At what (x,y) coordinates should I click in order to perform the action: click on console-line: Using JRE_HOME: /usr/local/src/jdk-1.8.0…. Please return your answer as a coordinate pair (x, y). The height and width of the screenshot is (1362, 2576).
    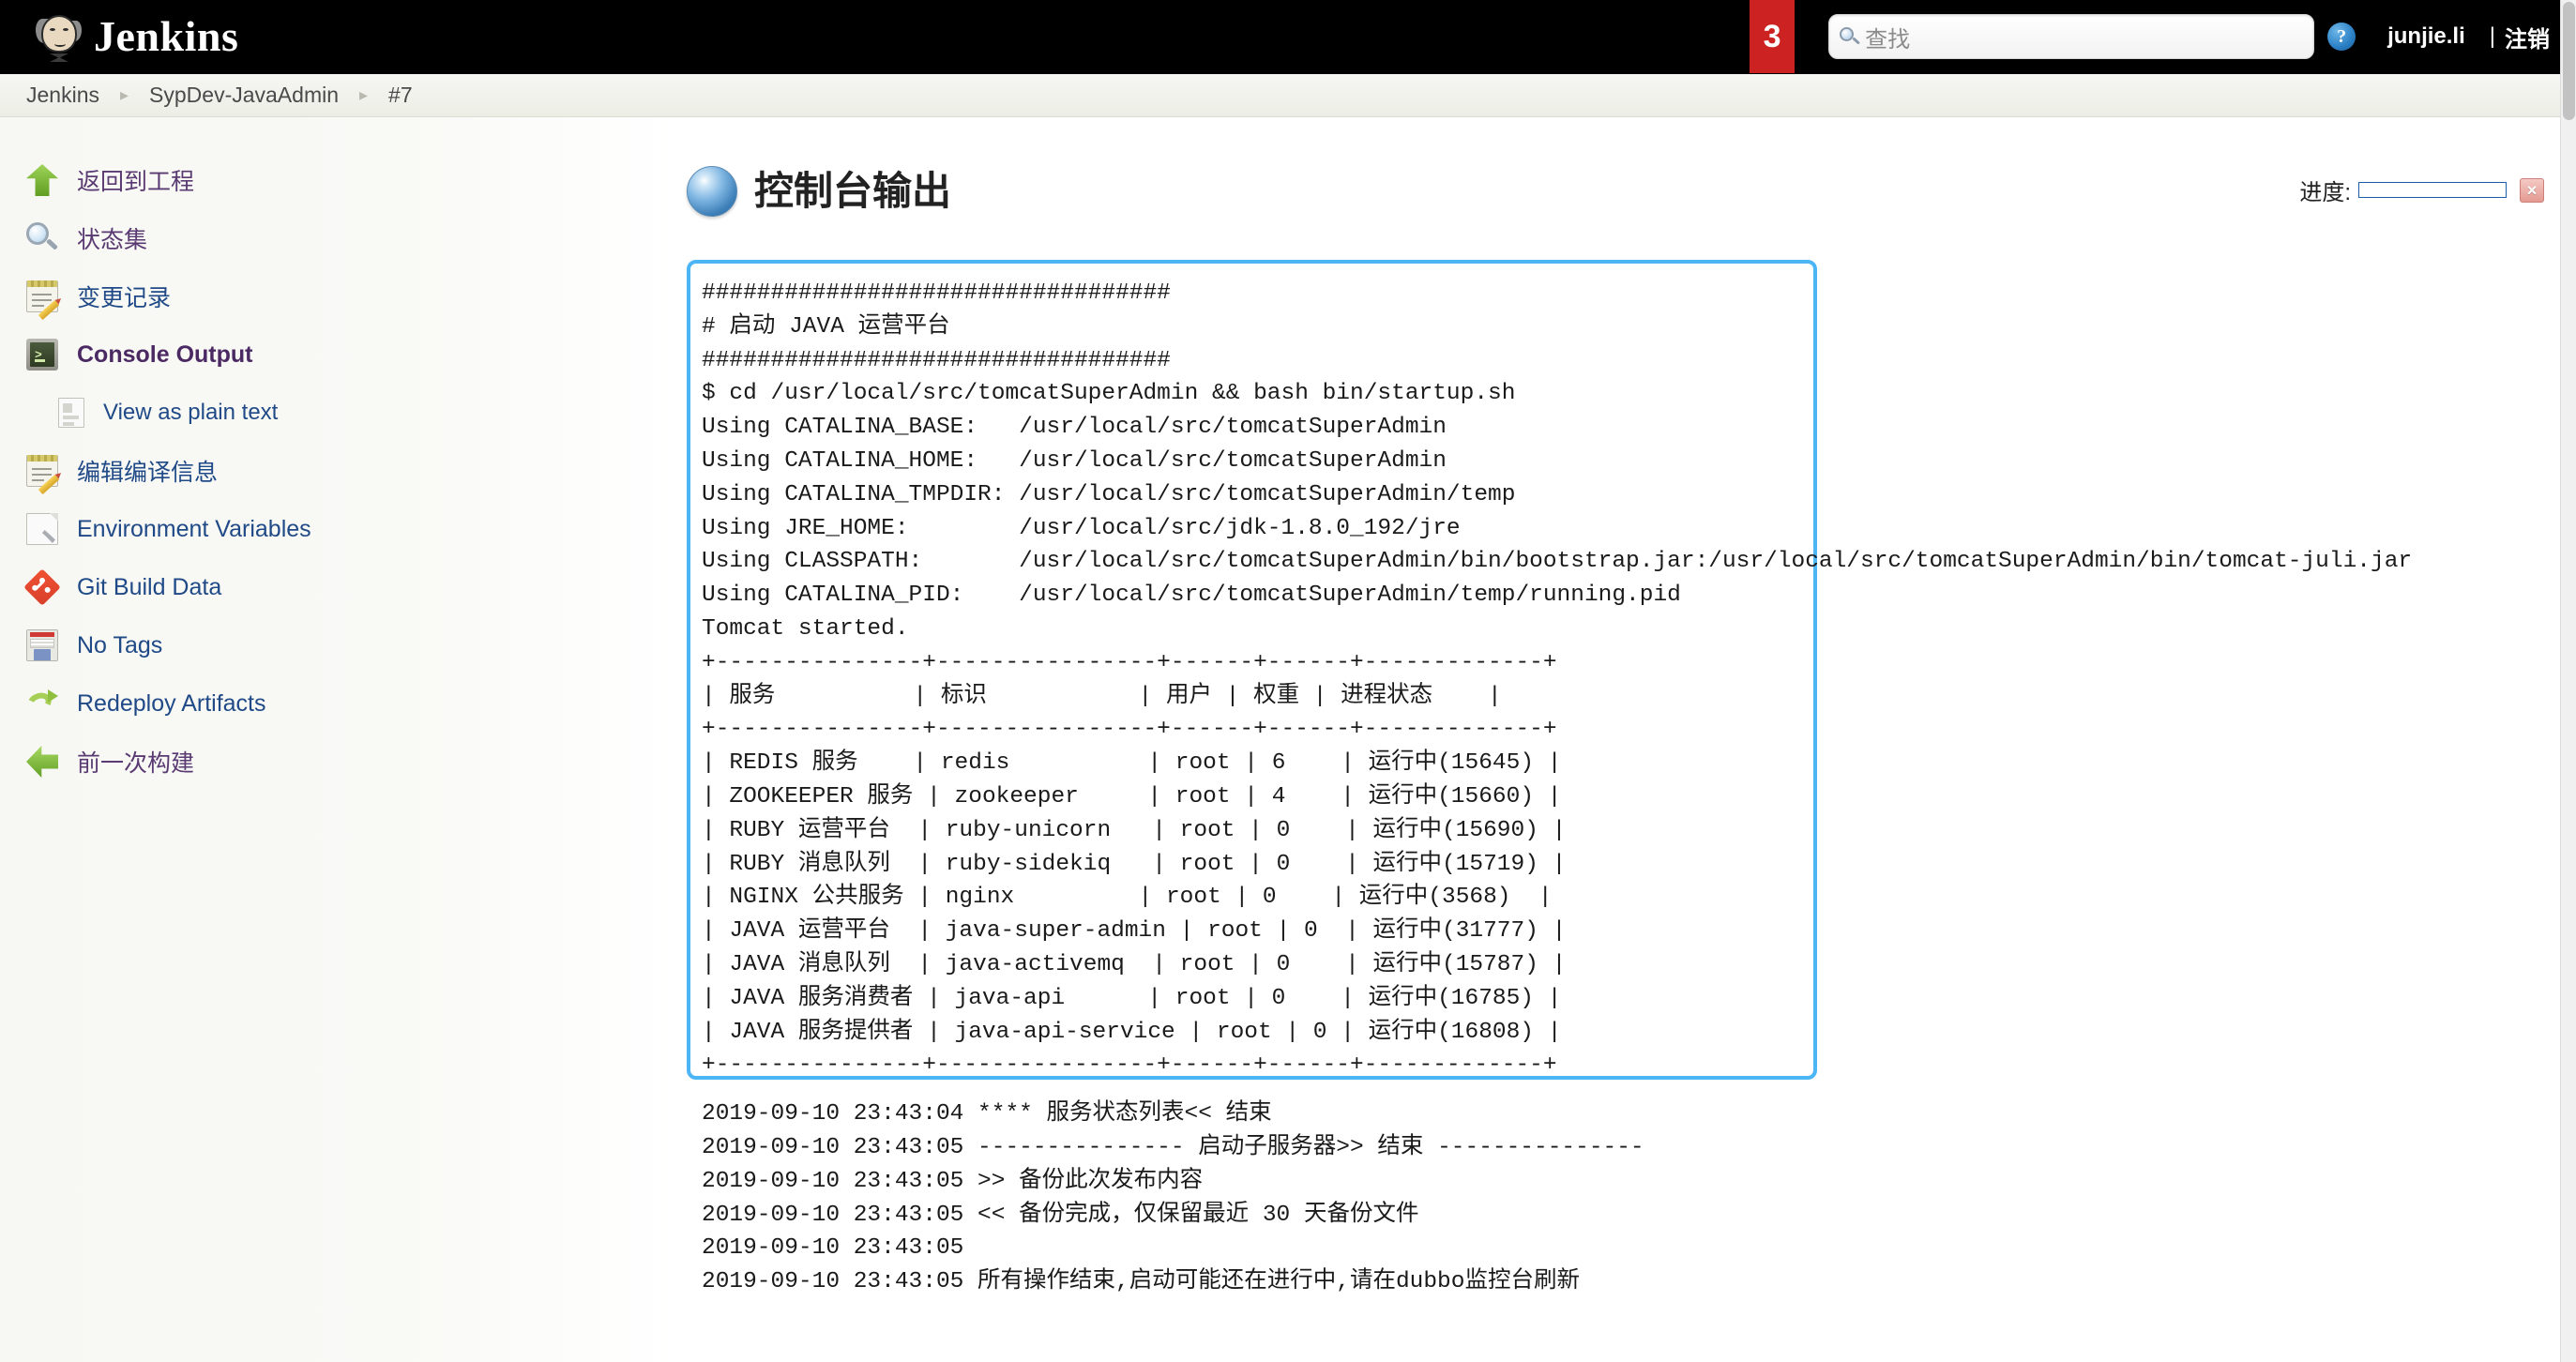
    Looking at the image, I should click on (1081, 528).